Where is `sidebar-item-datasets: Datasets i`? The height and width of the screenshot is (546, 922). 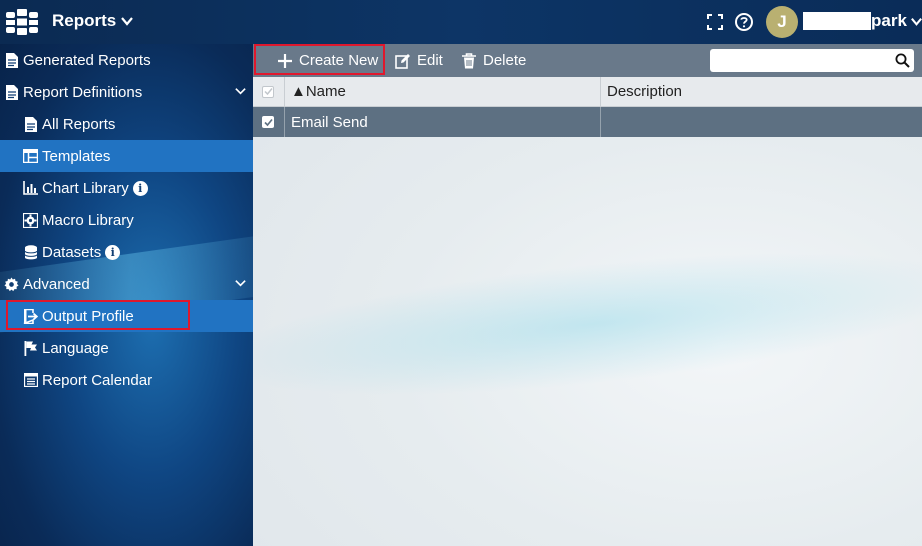
sidebar-item-datasets: Datasets i is located at coordinates (126, 252).